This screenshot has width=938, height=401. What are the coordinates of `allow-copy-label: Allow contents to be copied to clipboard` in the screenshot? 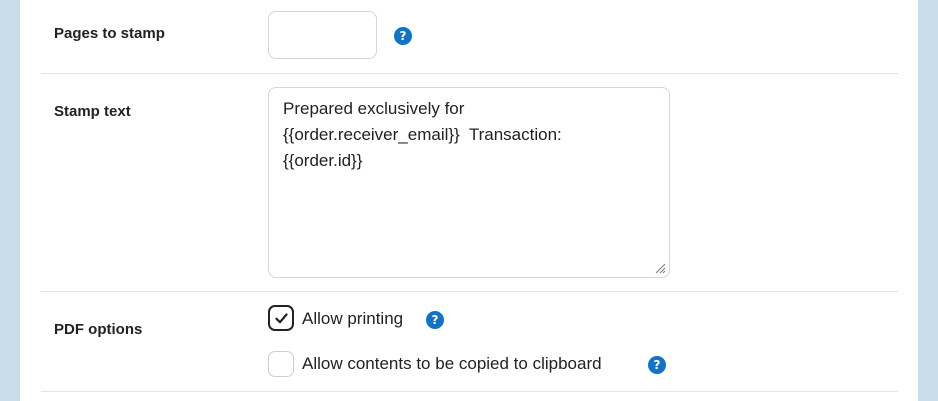 It's located at (452, 364).